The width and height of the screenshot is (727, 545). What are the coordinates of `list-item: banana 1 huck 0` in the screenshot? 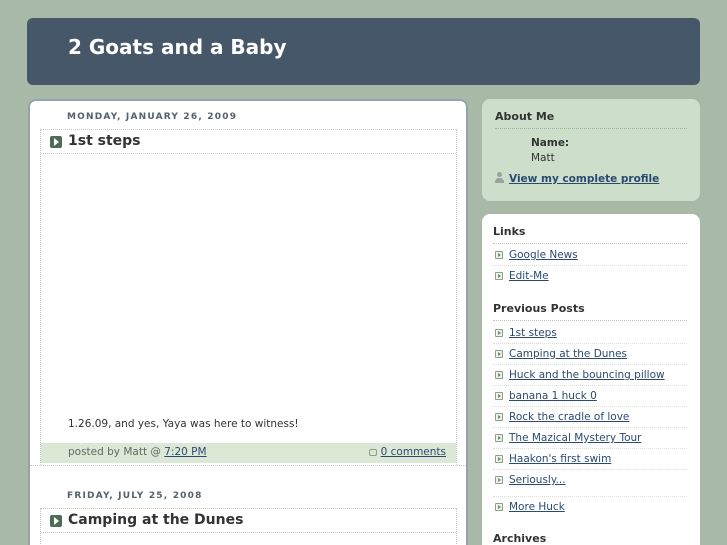 It's located at (590, 396).